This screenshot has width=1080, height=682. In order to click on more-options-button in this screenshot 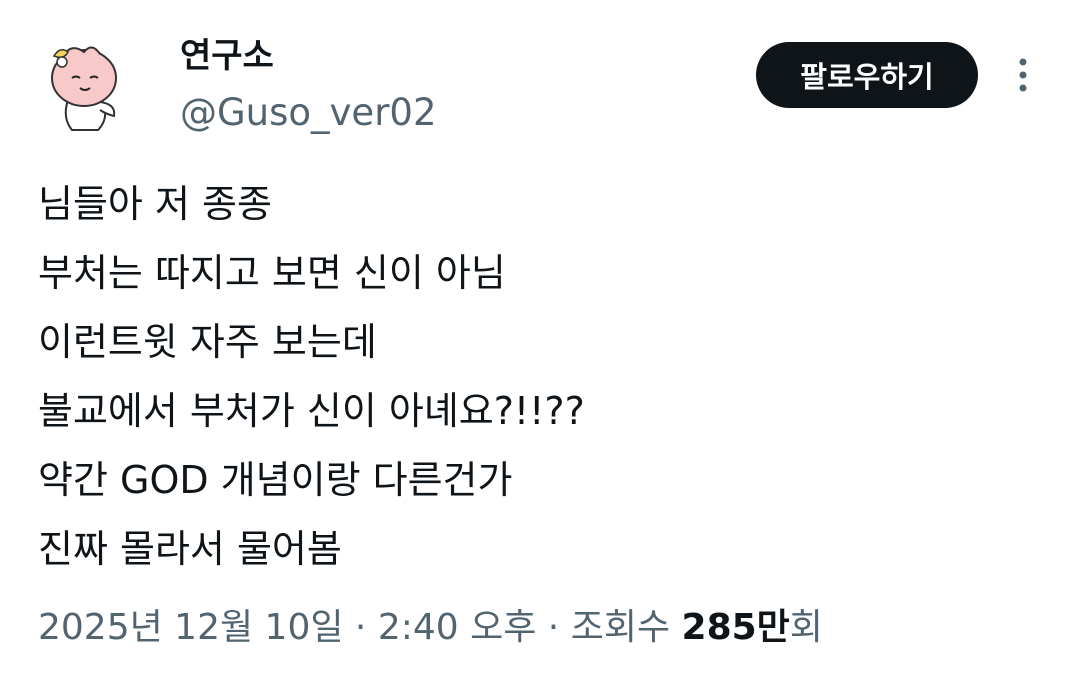, I will do `click(1023, 76)`.